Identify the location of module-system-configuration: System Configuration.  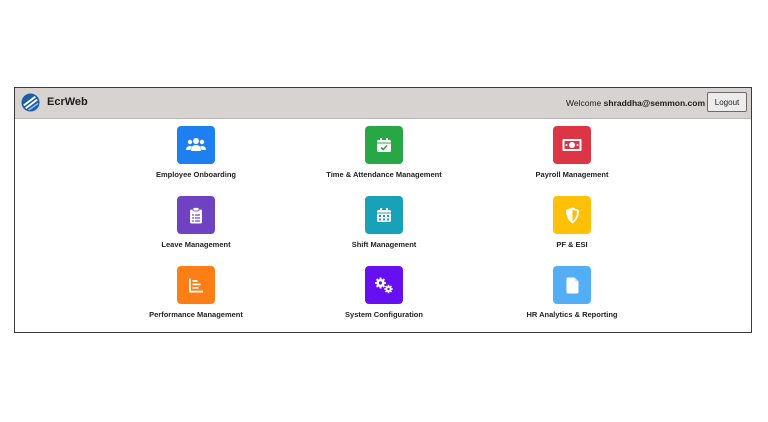
(384, 296).